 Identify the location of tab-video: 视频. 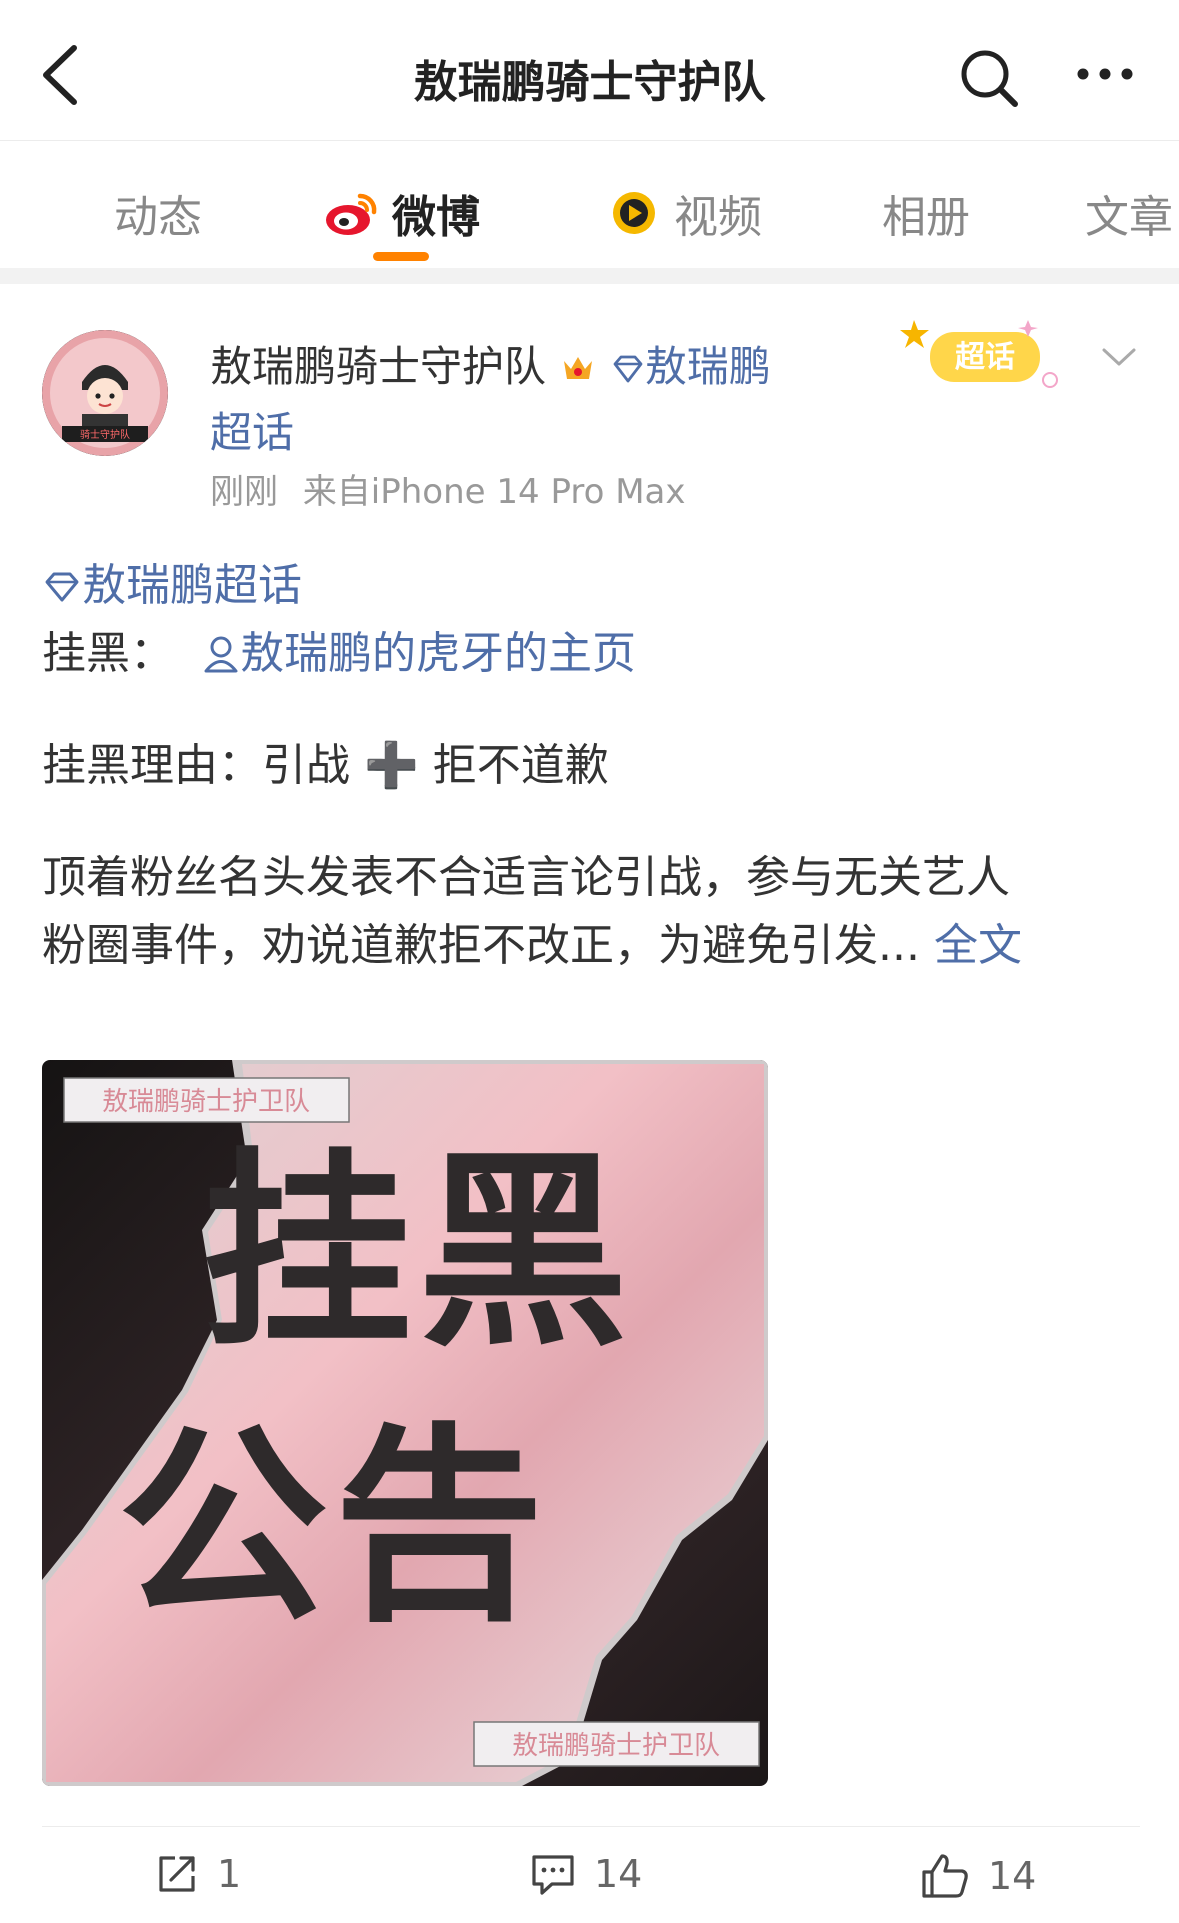
(683, 213).